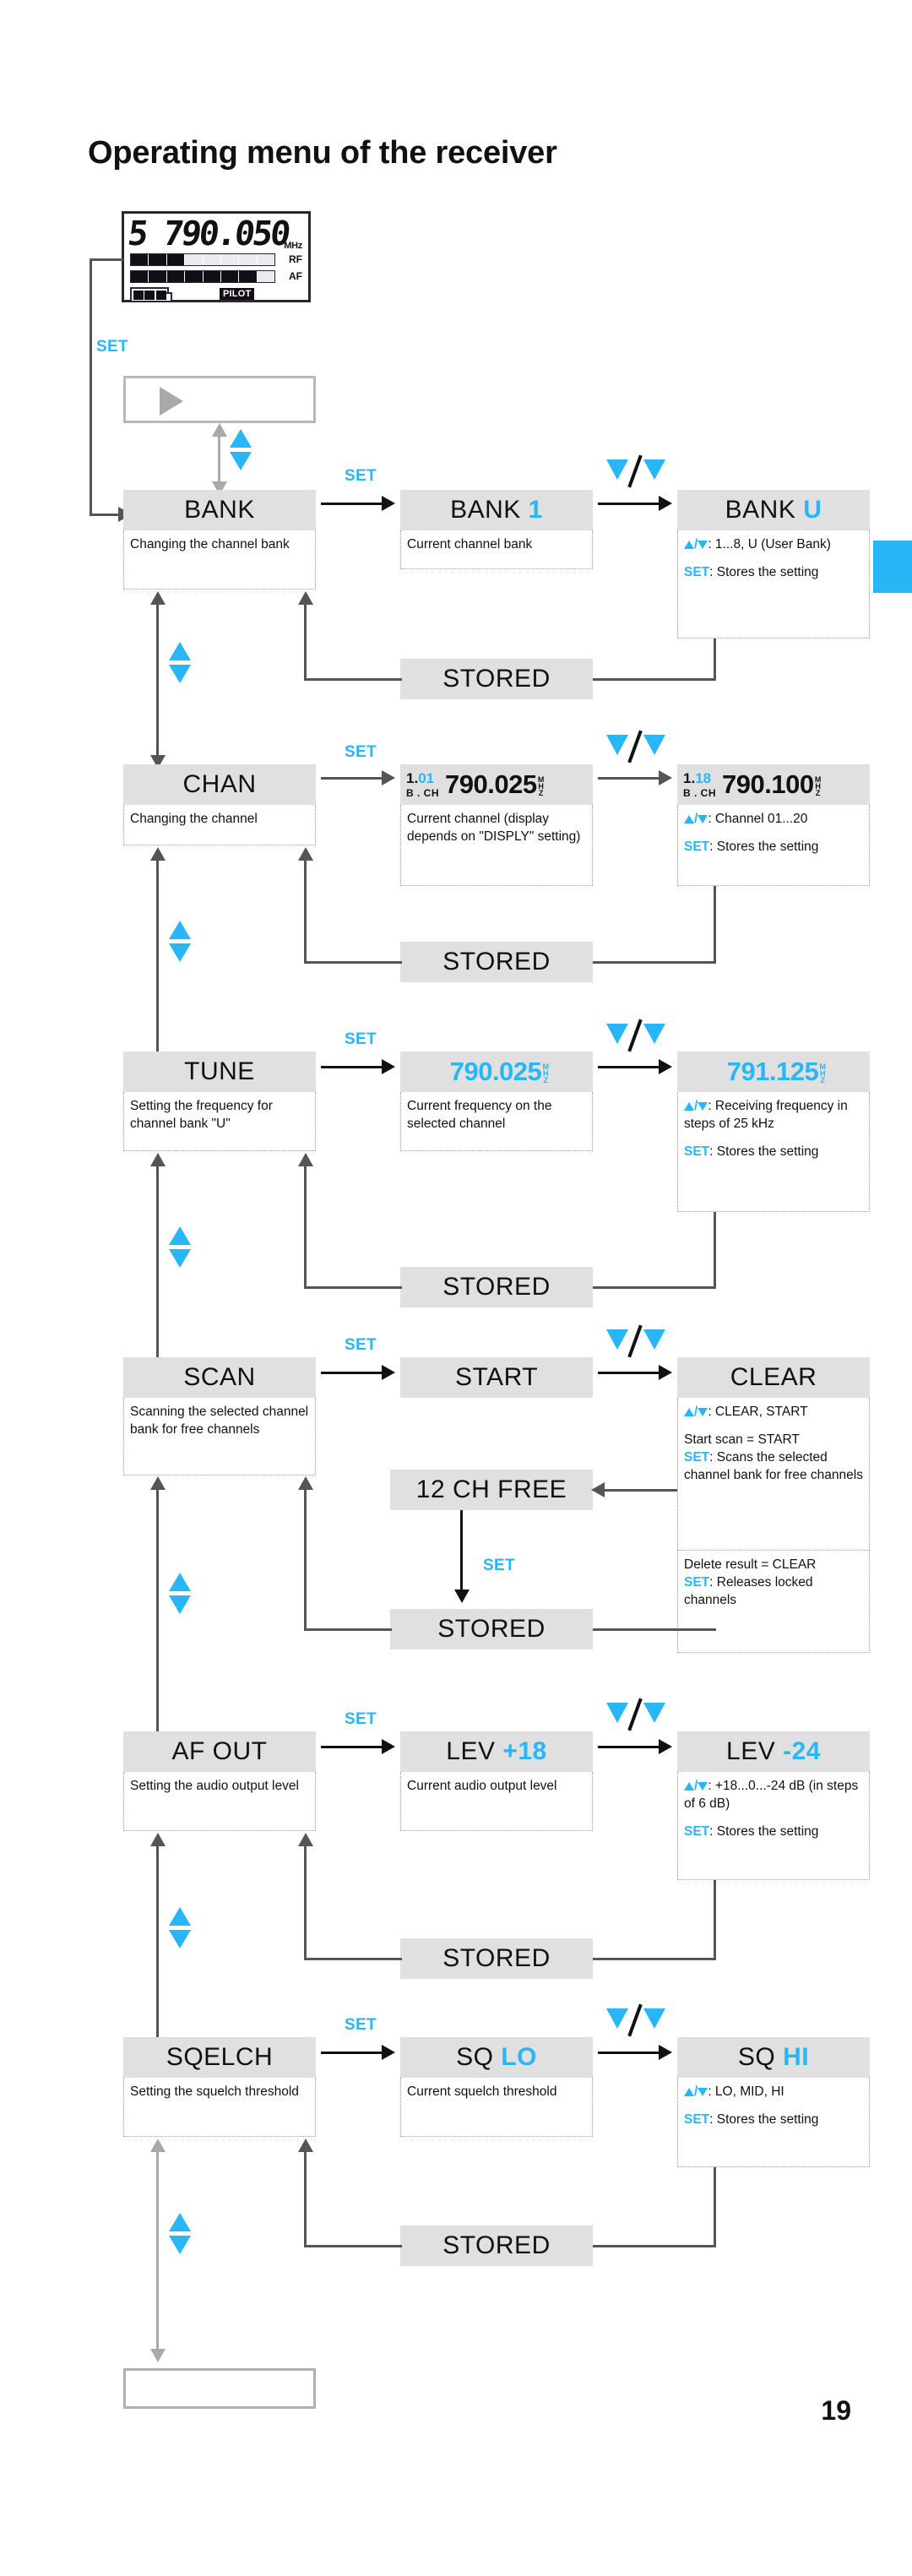 This screenshot has height=2576, width=912. What do you see at coordinates (361, 752) in the screenshot?
I see `set-label-chan: SET` at bounding box center [361, 752].